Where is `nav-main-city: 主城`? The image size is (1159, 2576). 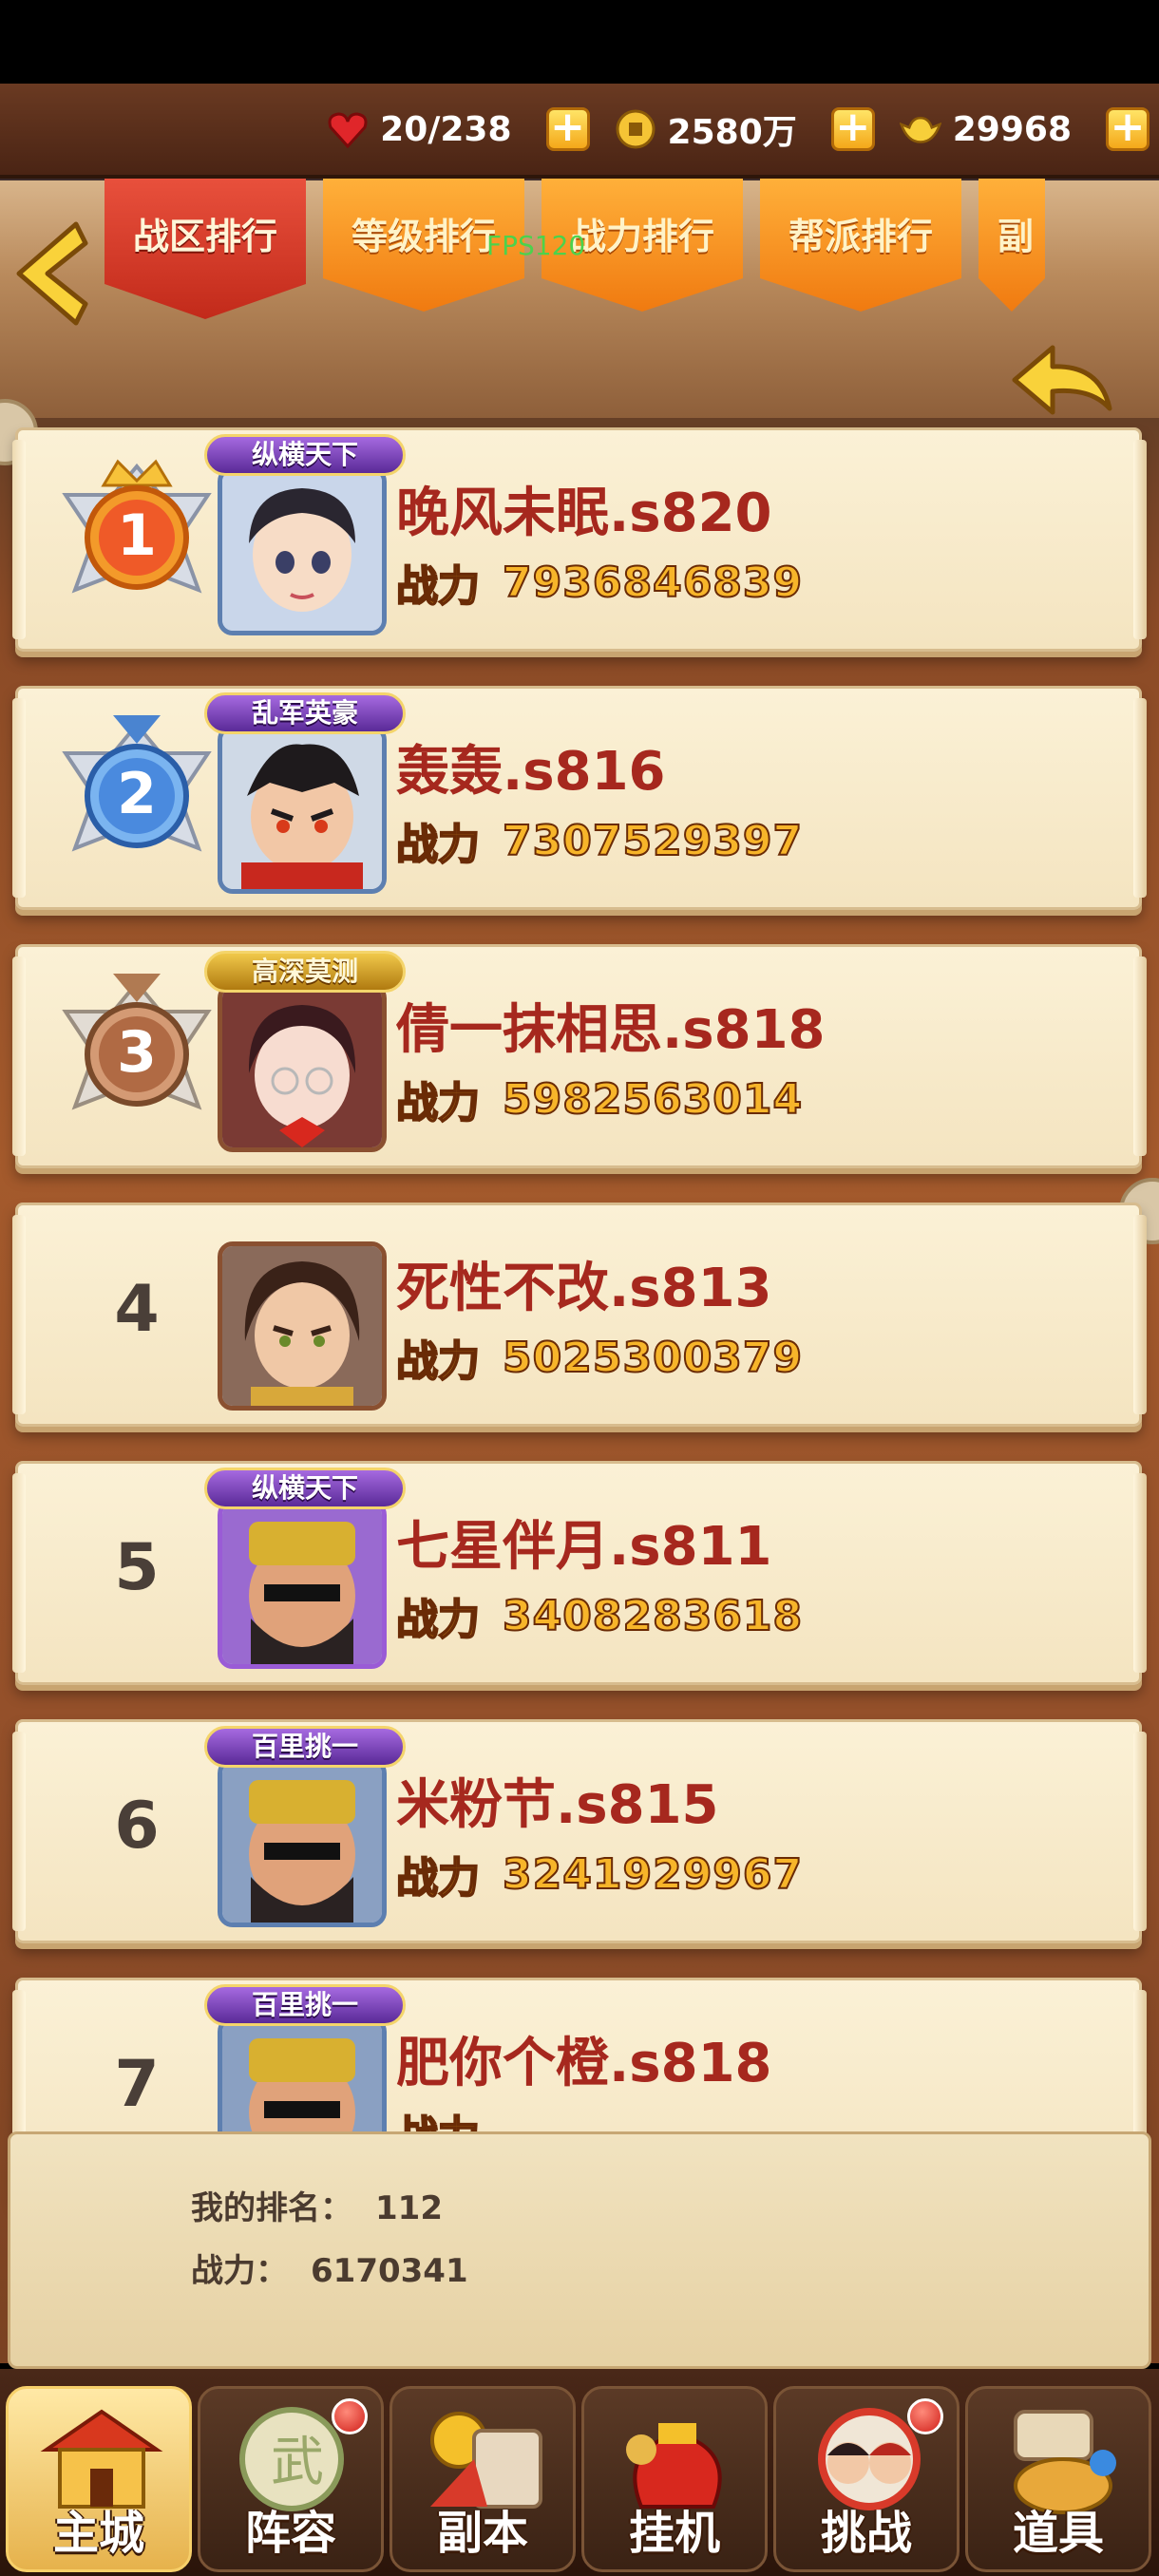
nav-main-city: 主城 is located at coordinates (99, 2479).